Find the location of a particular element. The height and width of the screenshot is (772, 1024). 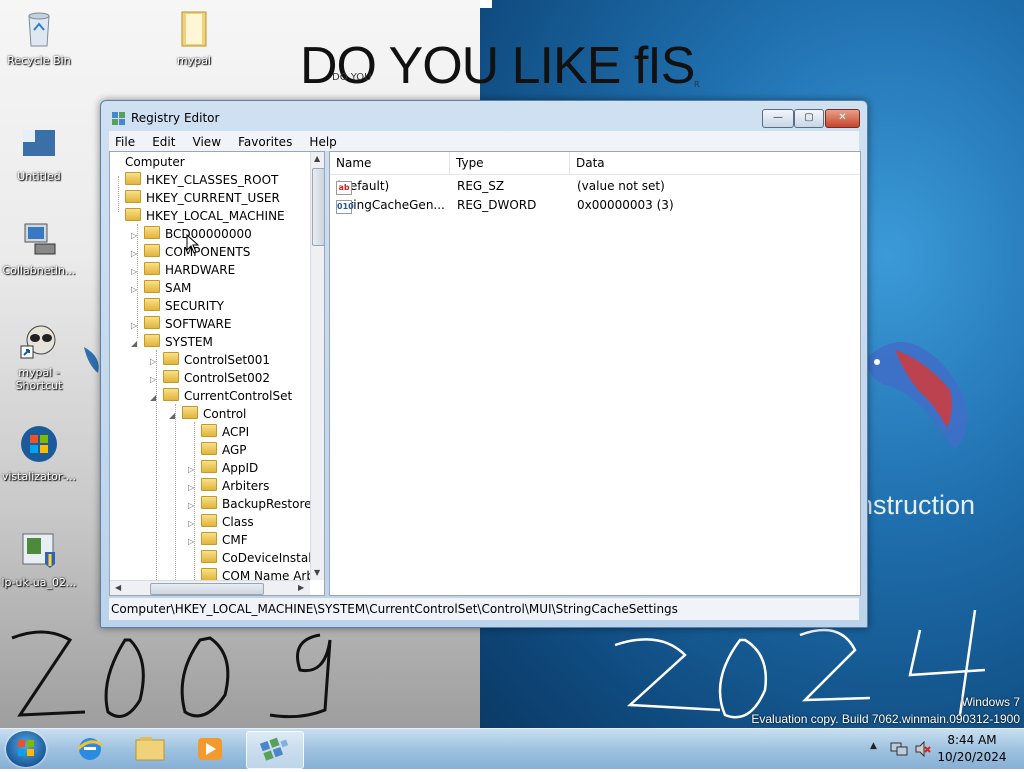

tree-node: ◢ CurrentControlSet is located at coordinates (221, 396).